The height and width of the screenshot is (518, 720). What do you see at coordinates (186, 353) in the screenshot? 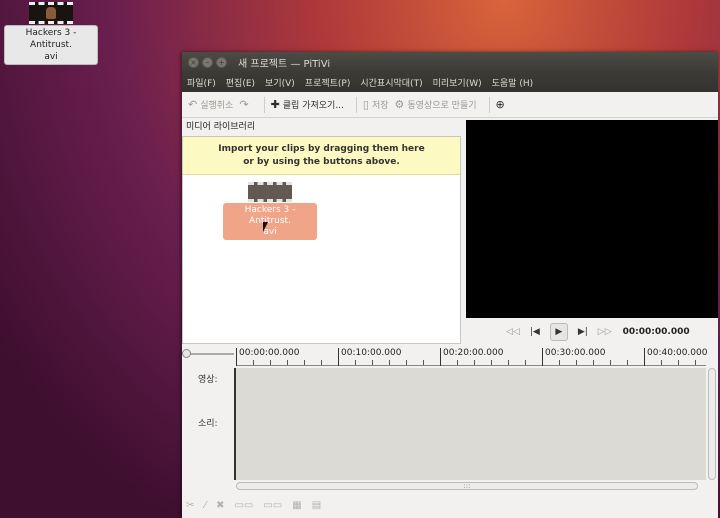
I see `zoom-knob` at bounding box center [186, 353].